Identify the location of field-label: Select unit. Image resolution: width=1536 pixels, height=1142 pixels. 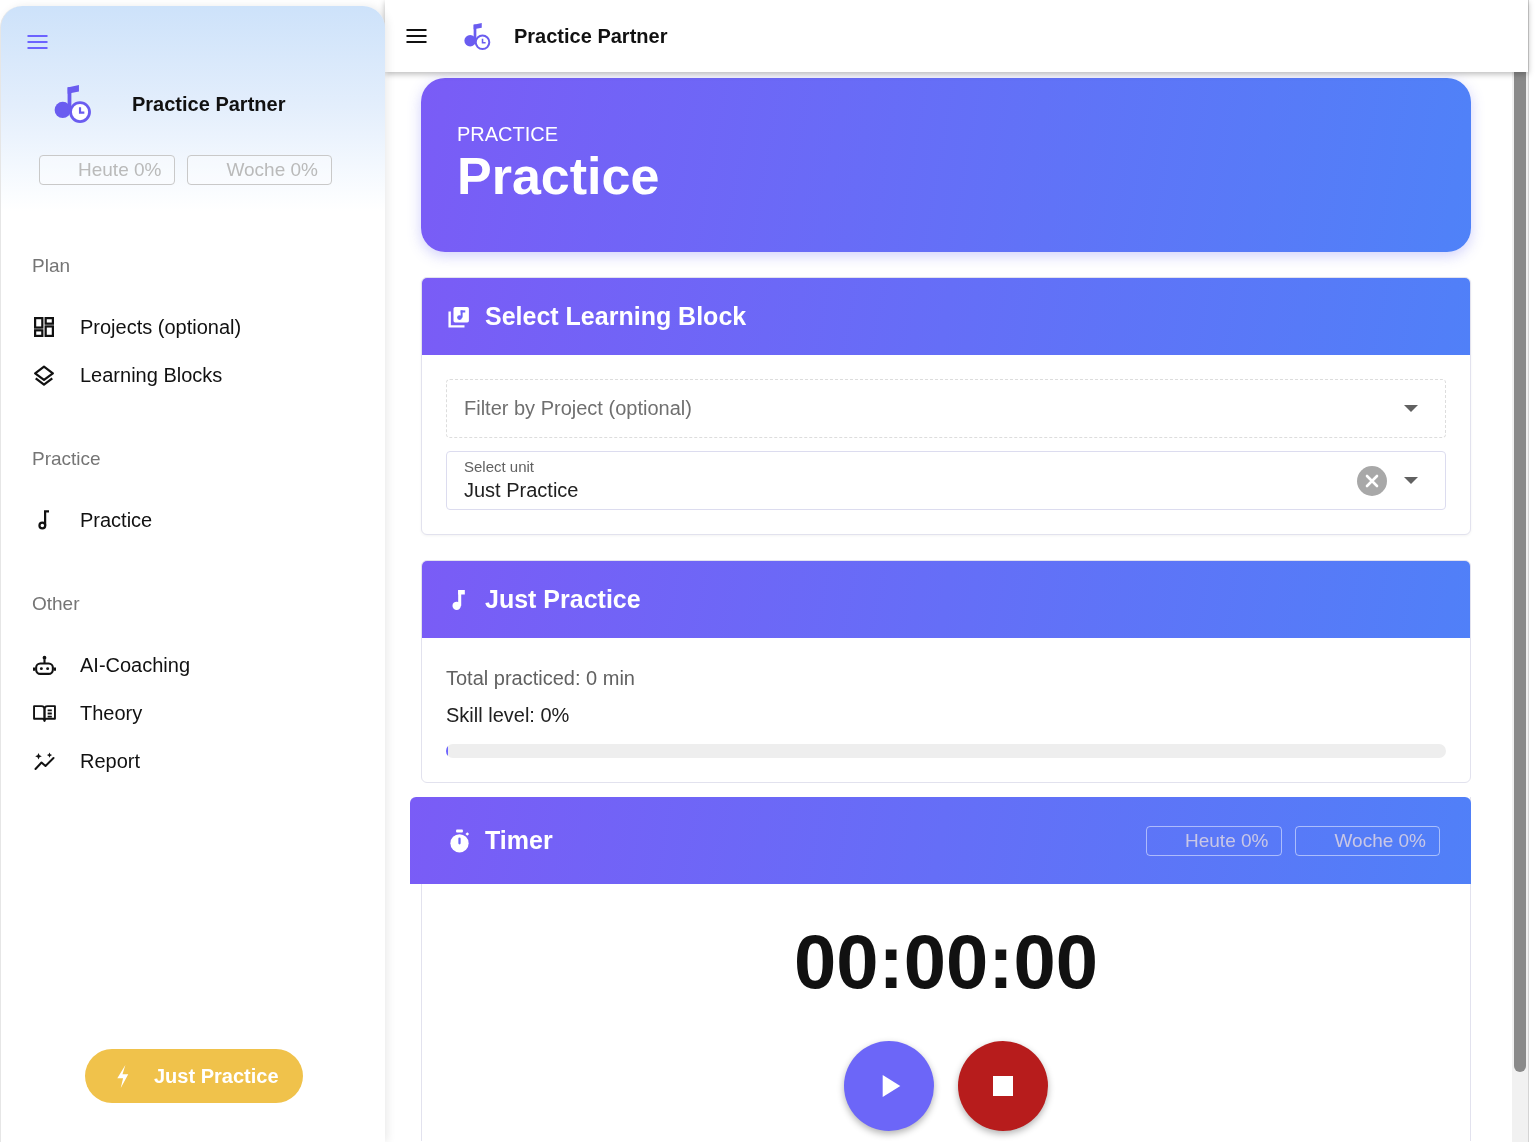
(499, 467).